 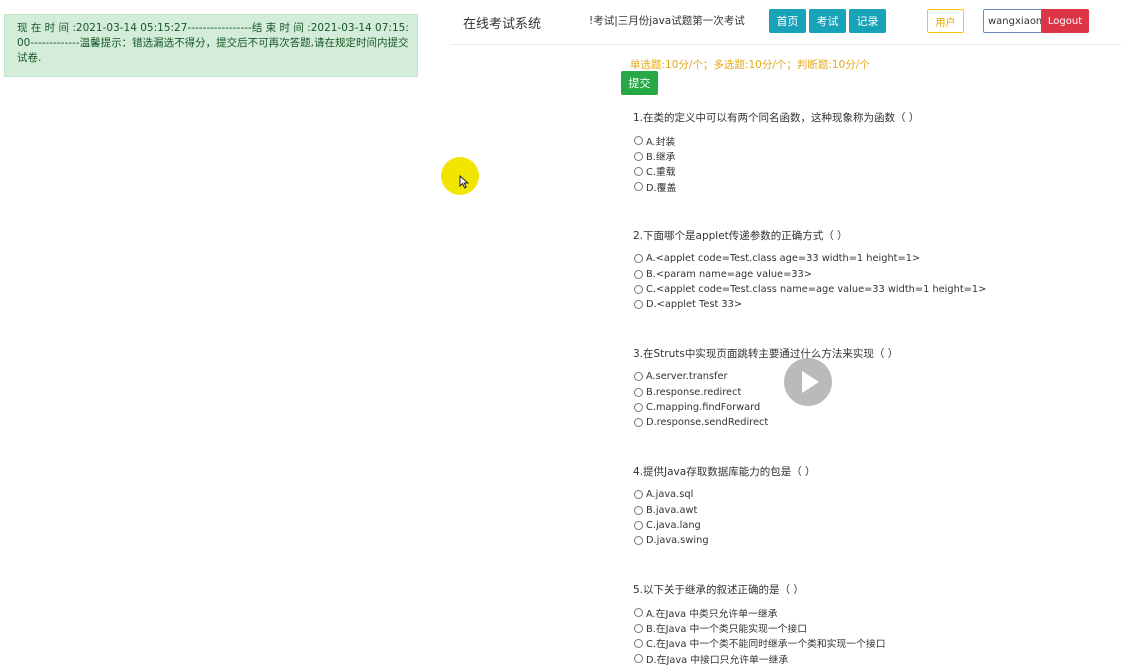 I want to click on mouse-cursor-icon, so click(x=464, y=183).